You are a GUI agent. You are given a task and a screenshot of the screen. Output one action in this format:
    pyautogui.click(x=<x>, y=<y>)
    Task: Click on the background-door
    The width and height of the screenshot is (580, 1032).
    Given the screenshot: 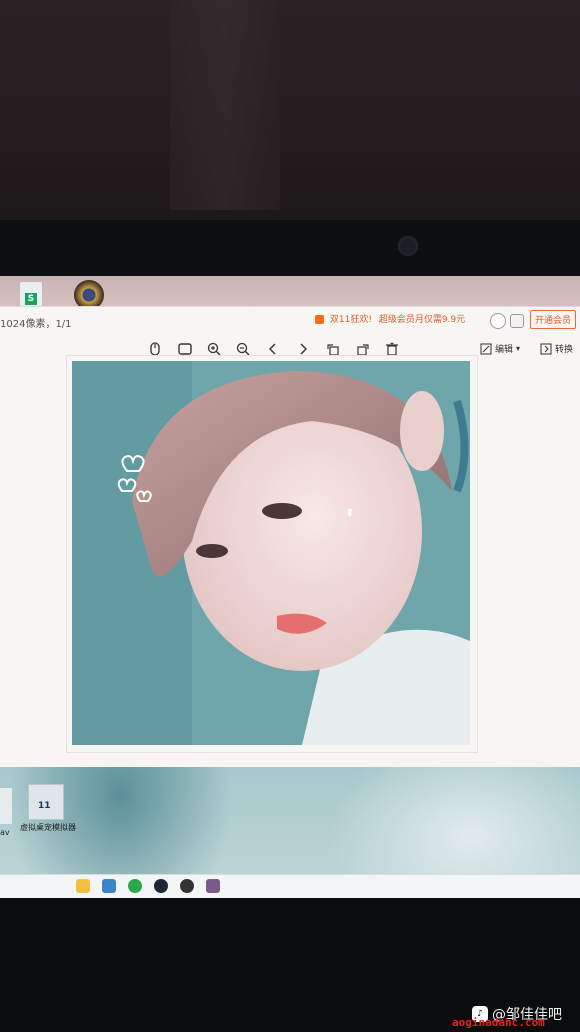 What is the action you would take?
    pyautogui.click(x=225, y=105)
    